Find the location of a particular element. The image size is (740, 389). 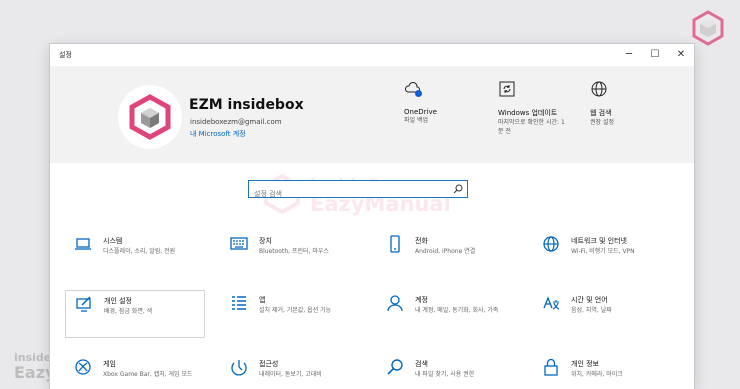

title-bar: 설정 ─ ☐ ✕ is located at coordinates (372, 55).